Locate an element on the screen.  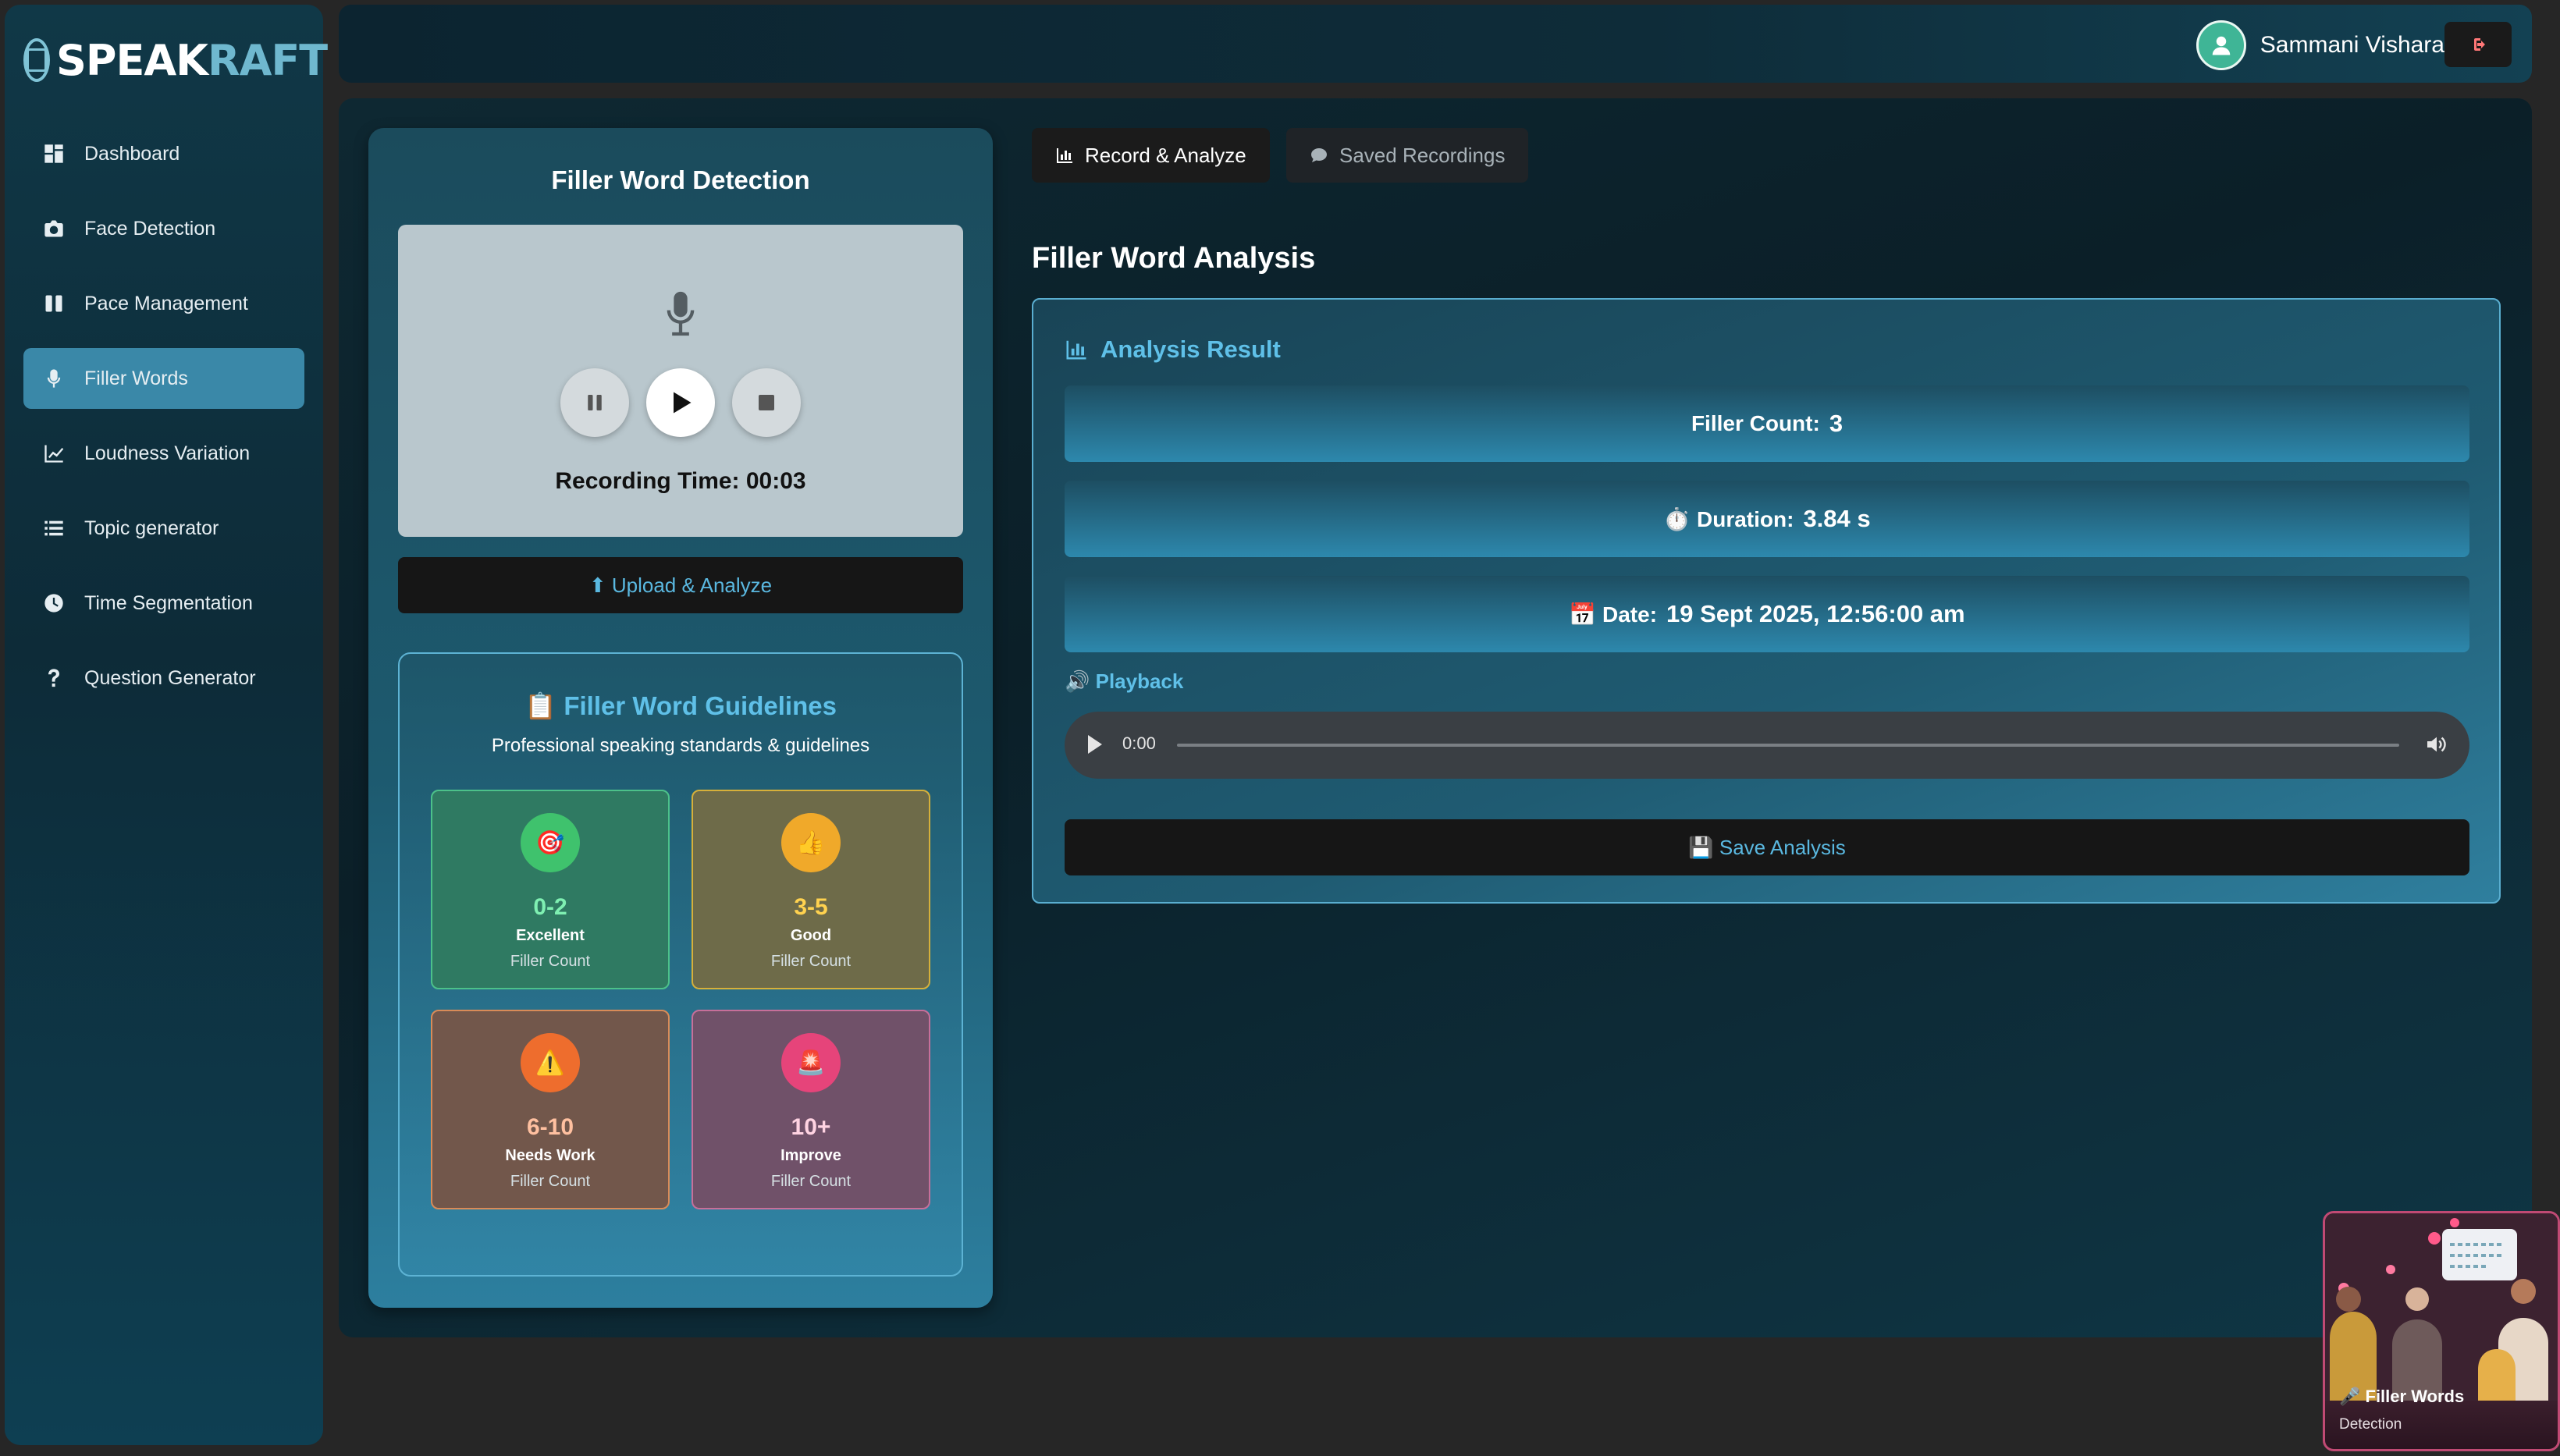
sidebar-item-pace-management: Pace Management is located at coordinates (163, 303).